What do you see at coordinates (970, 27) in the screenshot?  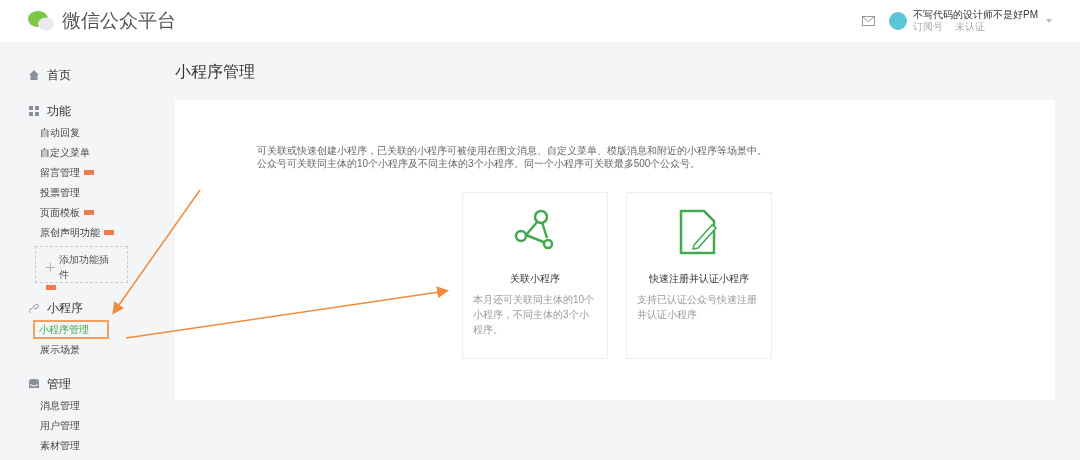 I see `verify-status: 未认证` at bounding box center [970, 27].